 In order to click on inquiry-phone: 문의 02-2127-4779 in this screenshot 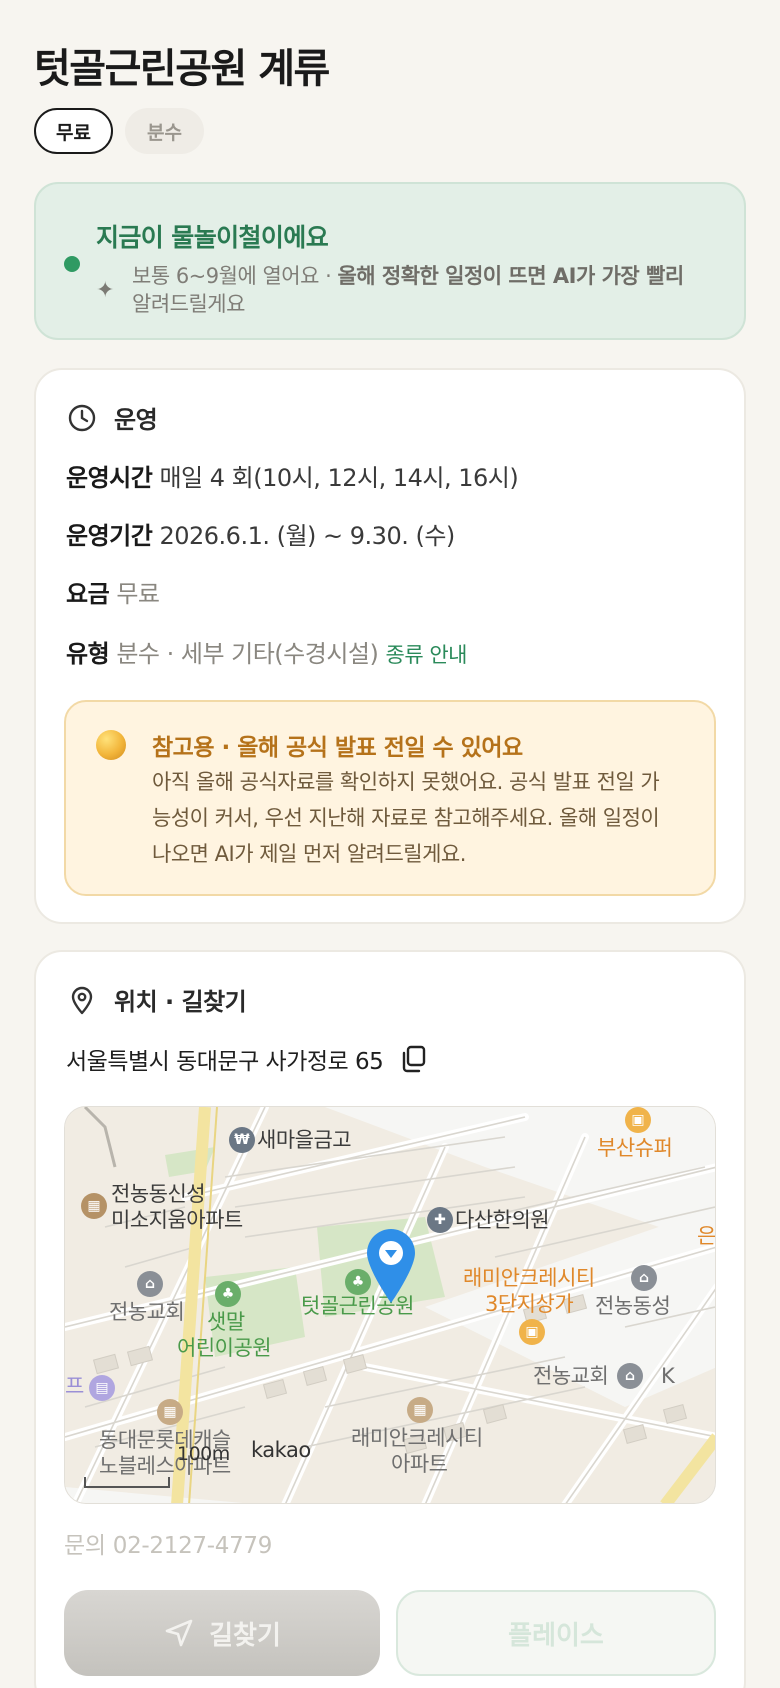, I will do `click(168, 1543)`.